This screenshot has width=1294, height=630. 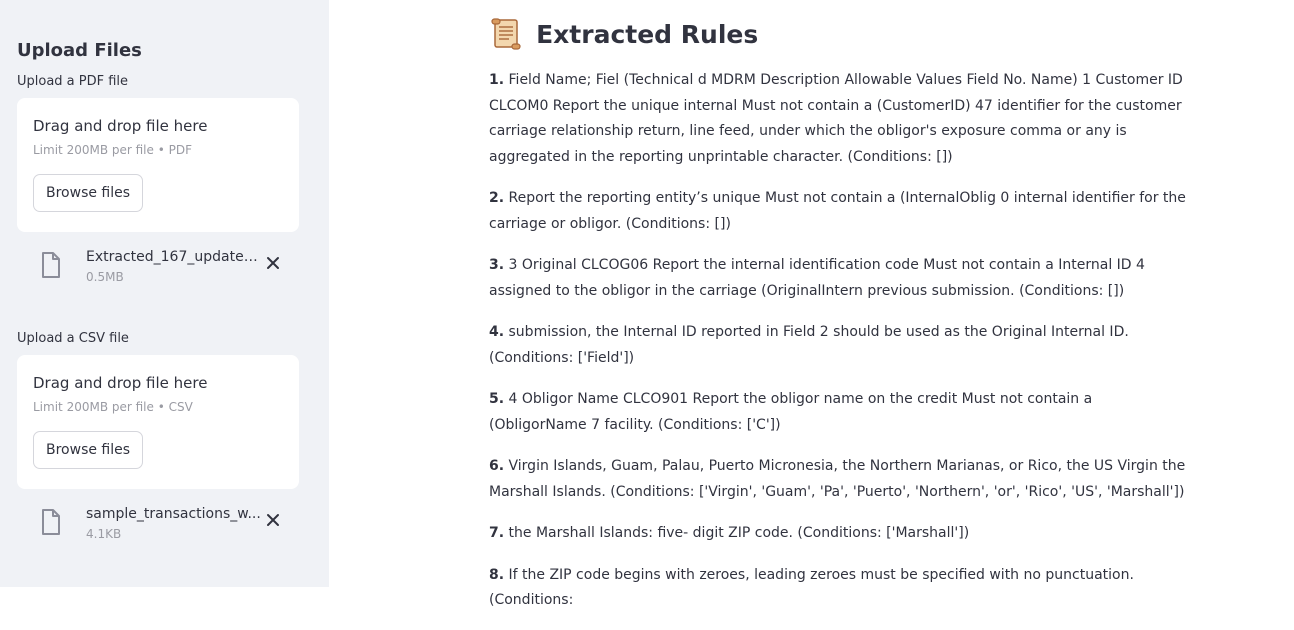 What do you see at coordinates (79, 50) in the screenshot?
I see `sidebar-title: Upload Files` at bounding box center [79, 50].